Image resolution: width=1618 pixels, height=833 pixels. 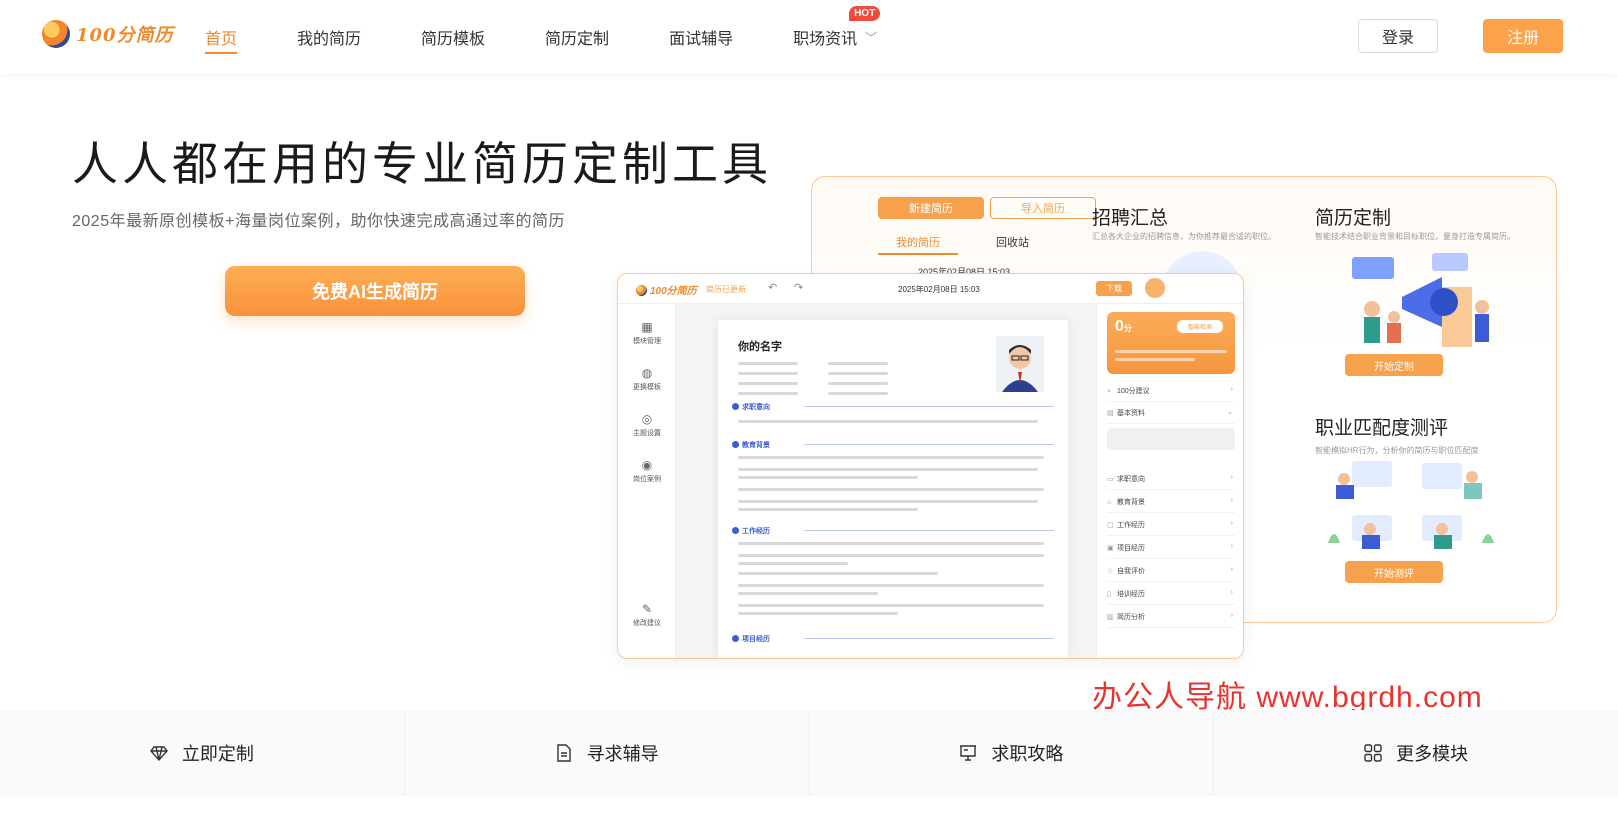 I want to click on hero-subtitle: 2025年最新原创模板+海量岗位案例，助你快速完成高通过率的简历, so click(x=318, y=221).